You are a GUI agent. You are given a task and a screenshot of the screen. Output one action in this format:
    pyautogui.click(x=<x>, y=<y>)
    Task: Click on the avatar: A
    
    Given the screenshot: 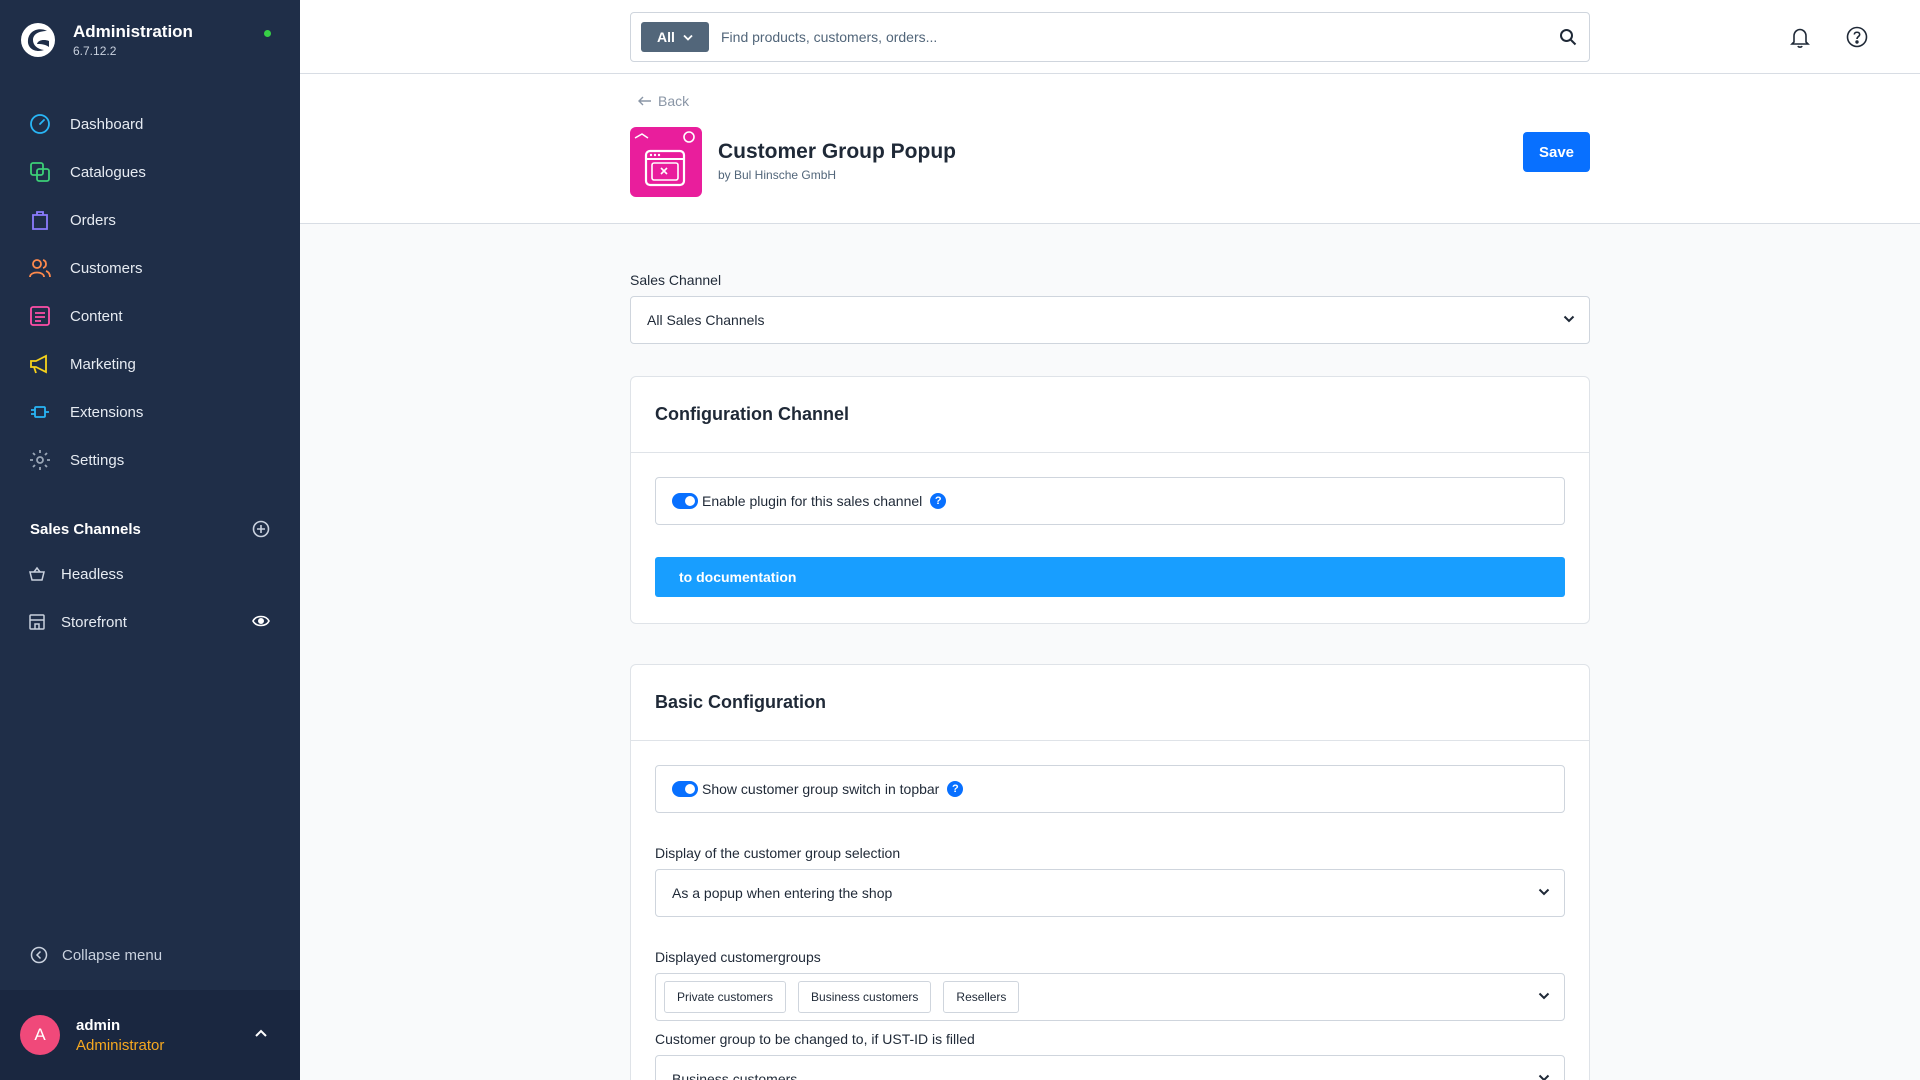 What is the action you would take?
    pyautogui.click(x=40, y=1035)
    